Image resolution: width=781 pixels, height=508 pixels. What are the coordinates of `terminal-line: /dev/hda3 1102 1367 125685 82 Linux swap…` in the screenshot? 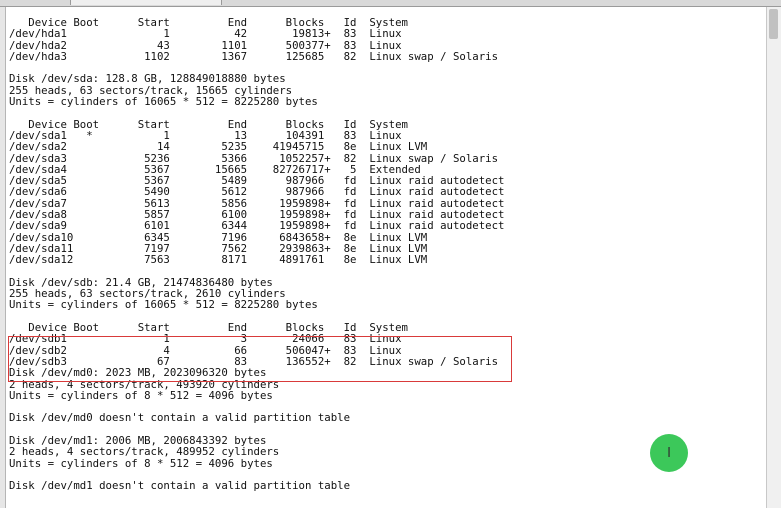 It's located at (254, 56).